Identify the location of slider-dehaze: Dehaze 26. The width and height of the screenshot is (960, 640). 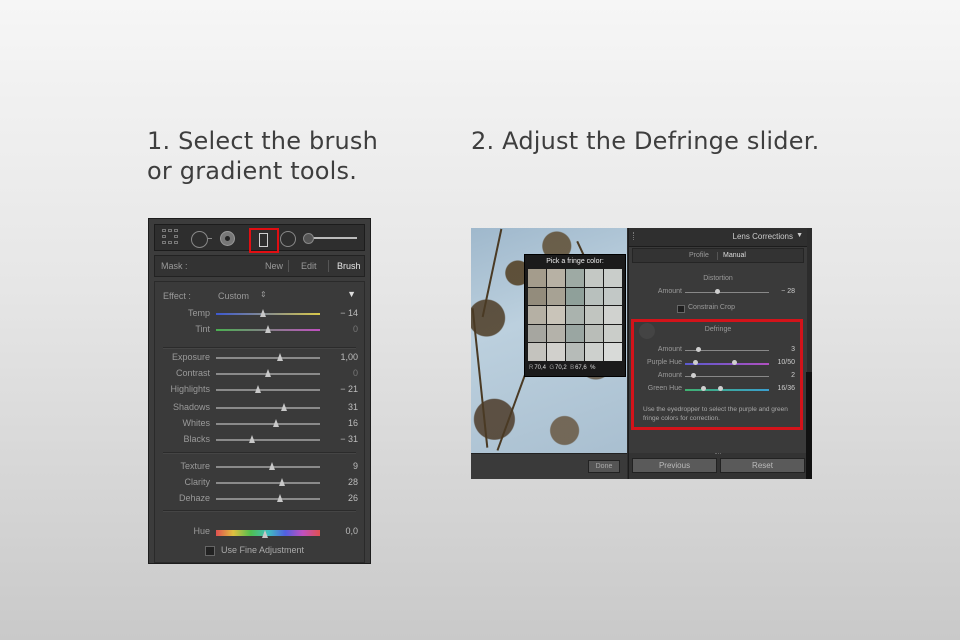
(259, 499).